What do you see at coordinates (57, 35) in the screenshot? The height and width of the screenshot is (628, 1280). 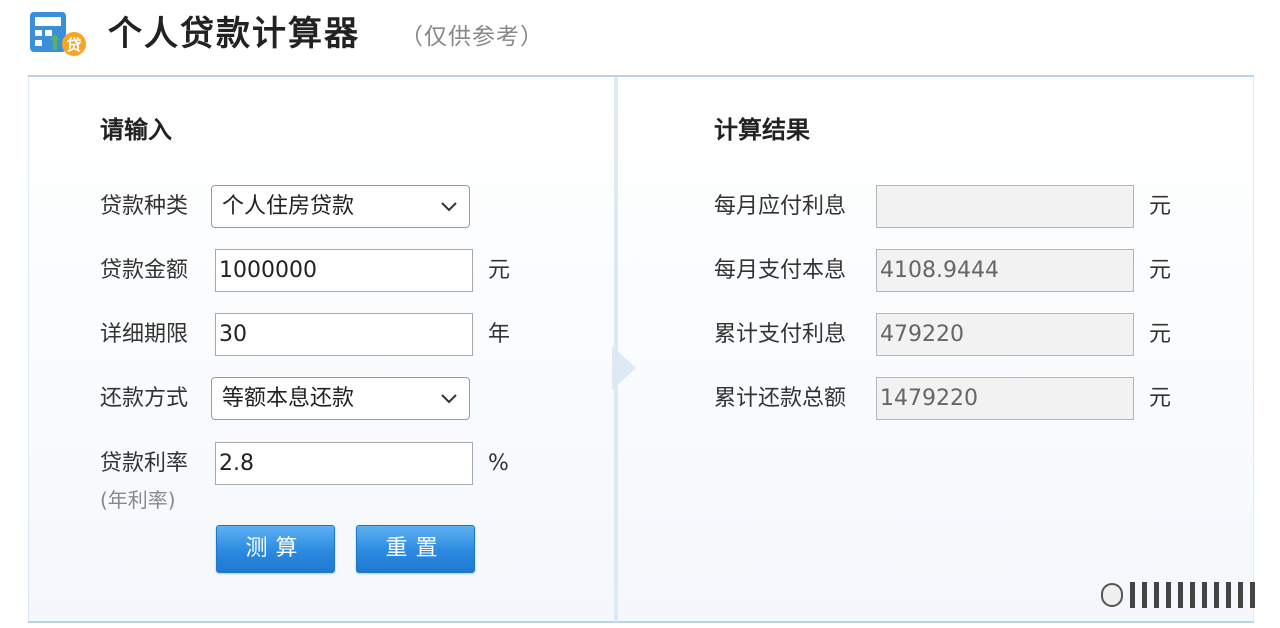 I see `loan-calculator-icon: 贷` at bounding box center [57, 35].